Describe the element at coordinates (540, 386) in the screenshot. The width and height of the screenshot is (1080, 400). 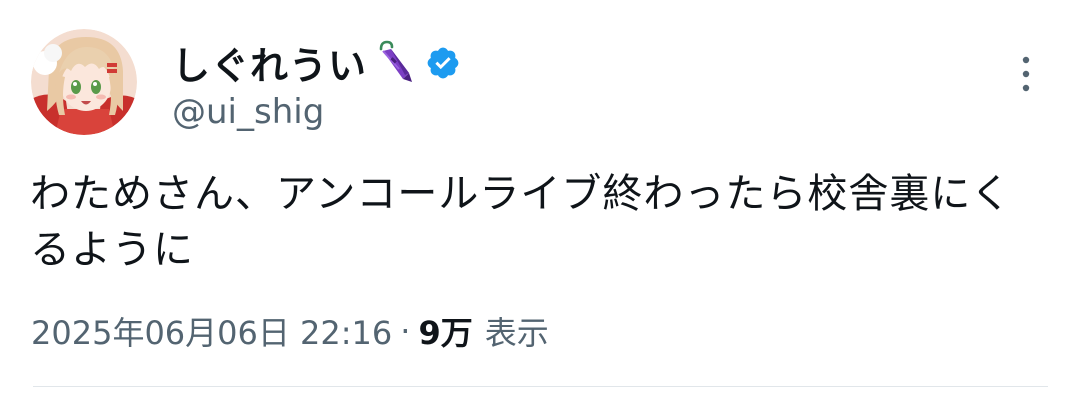
I see `divider` at that location.